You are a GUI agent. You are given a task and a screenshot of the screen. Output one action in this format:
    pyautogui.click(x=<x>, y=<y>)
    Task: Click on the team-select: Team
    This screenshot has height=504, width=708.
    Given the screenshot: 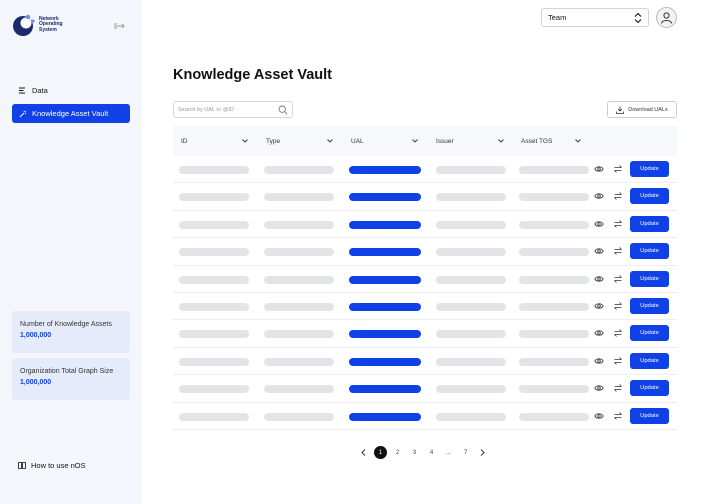 What is the action you would take?
    pyautogui.click(x=595, y=17)
    